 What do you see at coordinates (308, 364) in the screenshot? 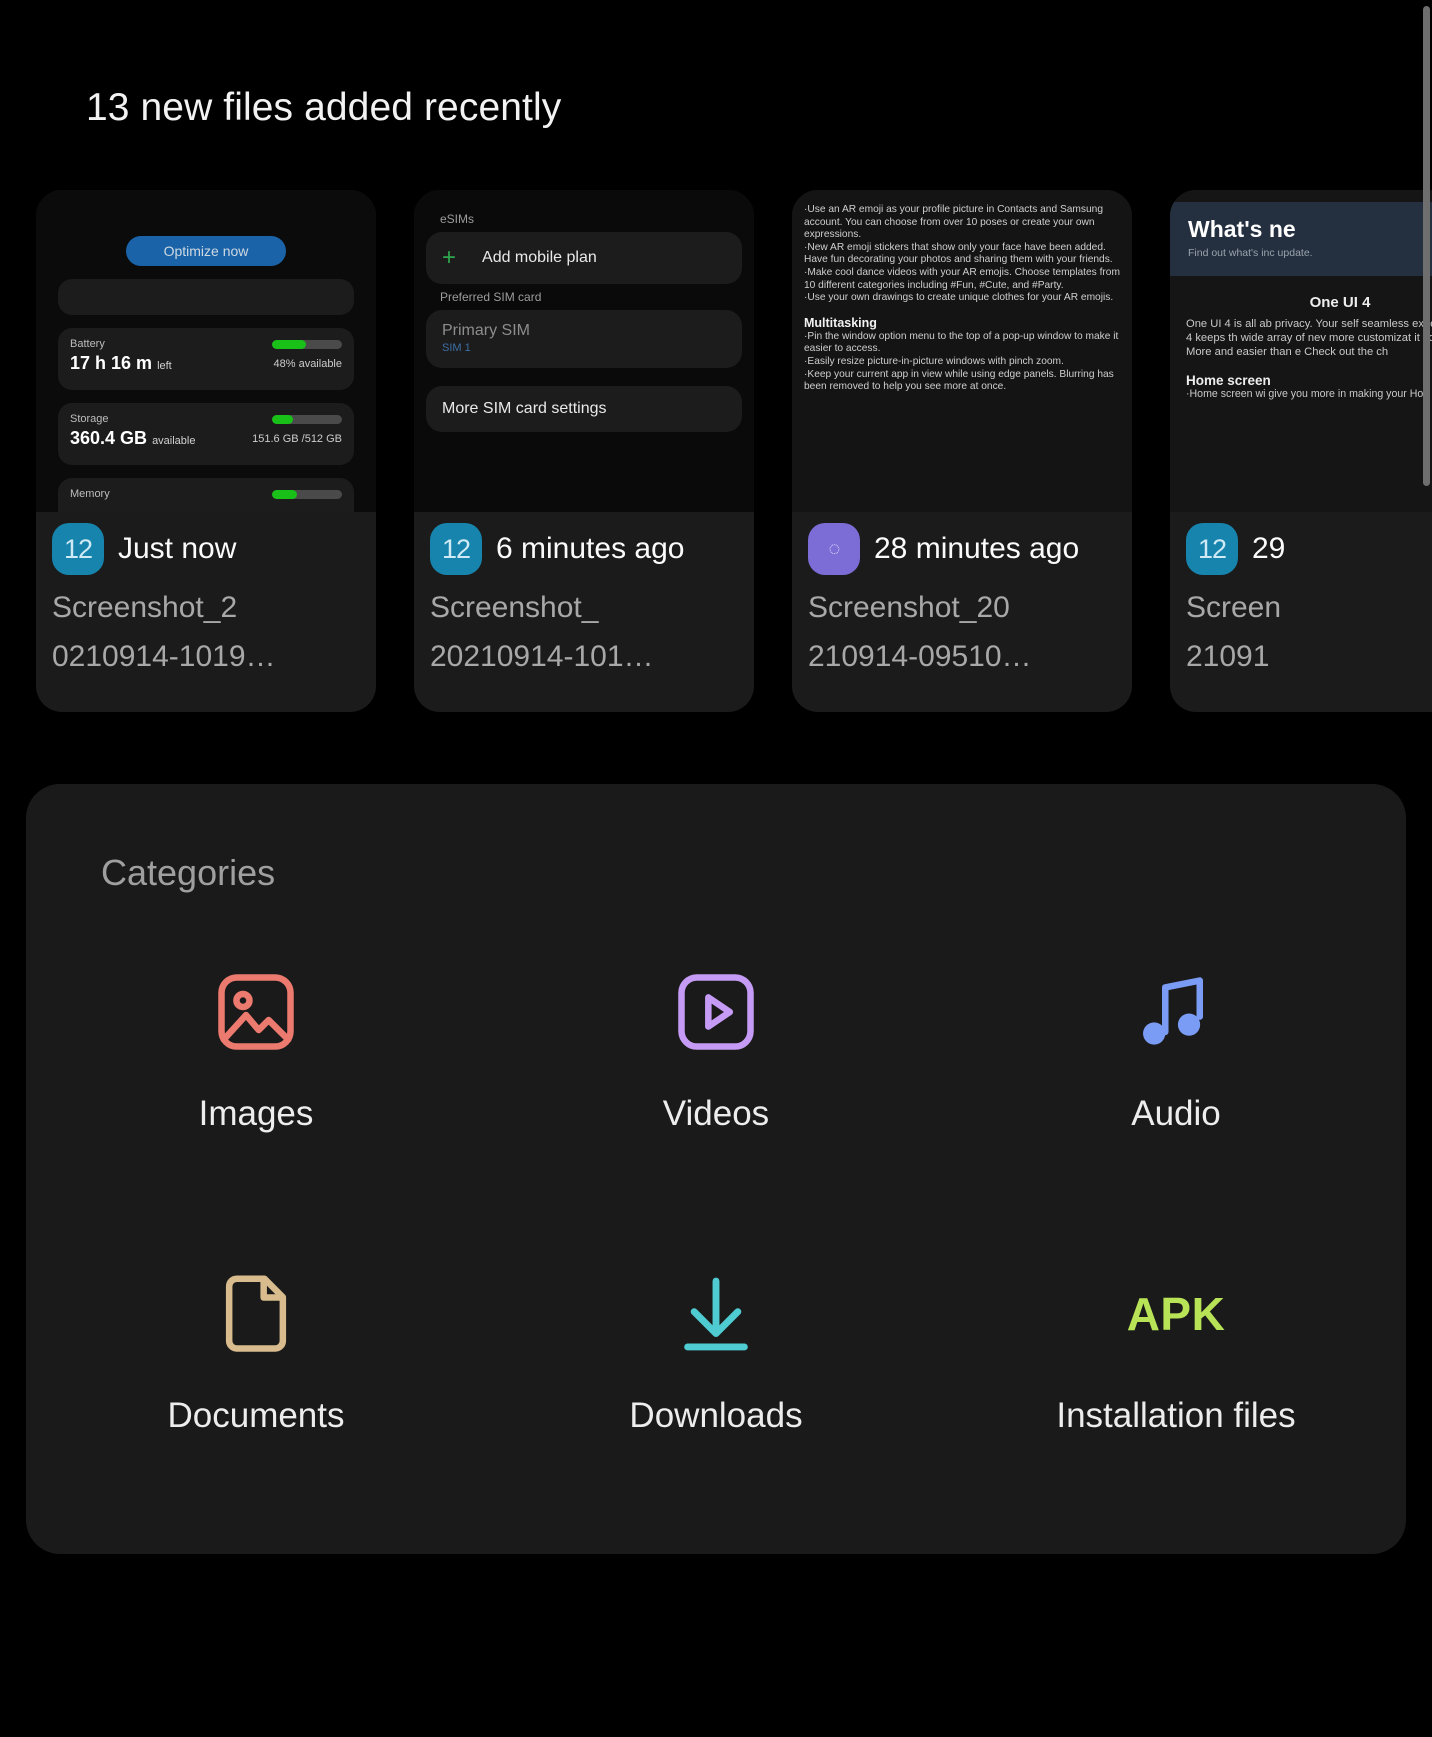
I see `battery-sub: 48% available` at bounding box center [308, 364].